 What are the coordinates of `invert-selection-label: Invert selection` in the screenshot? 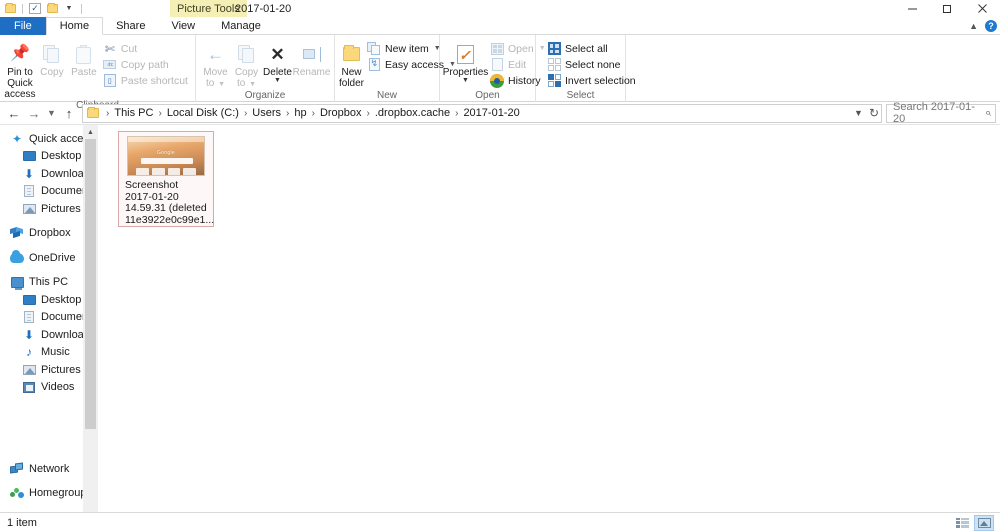 It's located at (600, 80).